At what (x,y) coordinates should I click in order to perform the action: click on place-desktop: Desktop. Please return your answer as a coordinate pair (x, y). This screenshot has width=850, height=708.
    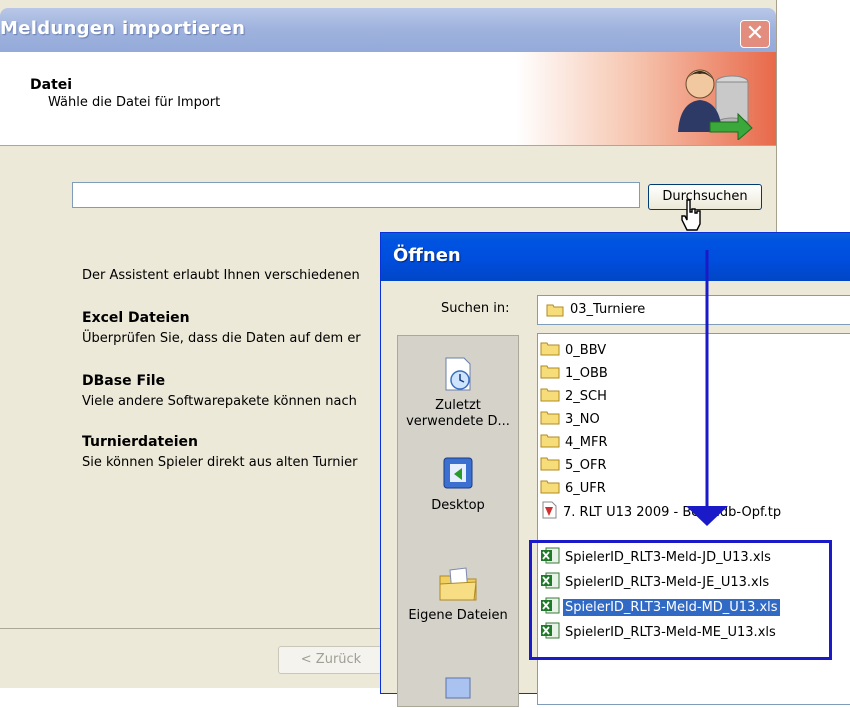
    Looking at the image, I should click on (458, 483).